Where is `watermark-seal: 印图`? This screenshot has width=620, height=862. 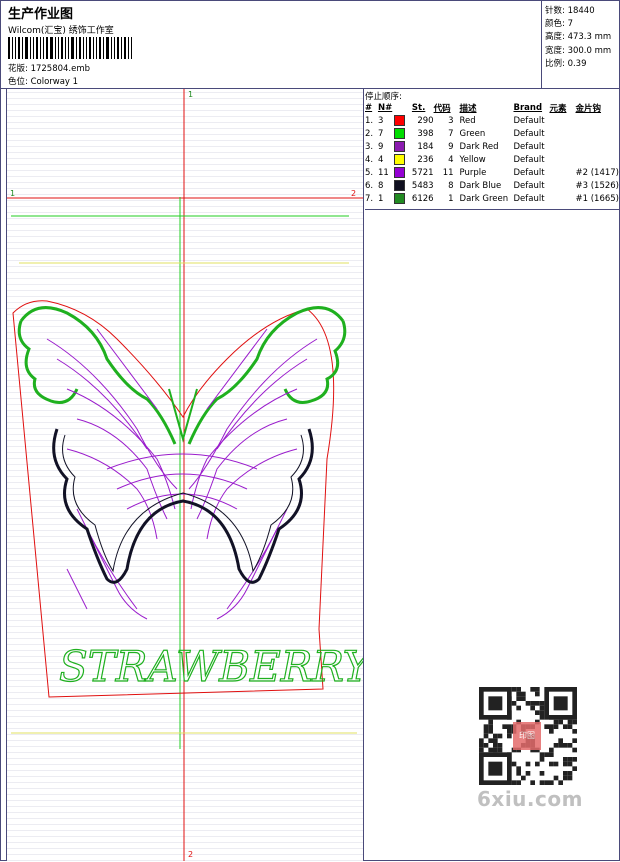 watermark-seal: 印图 is located at coordinates (527, 736).